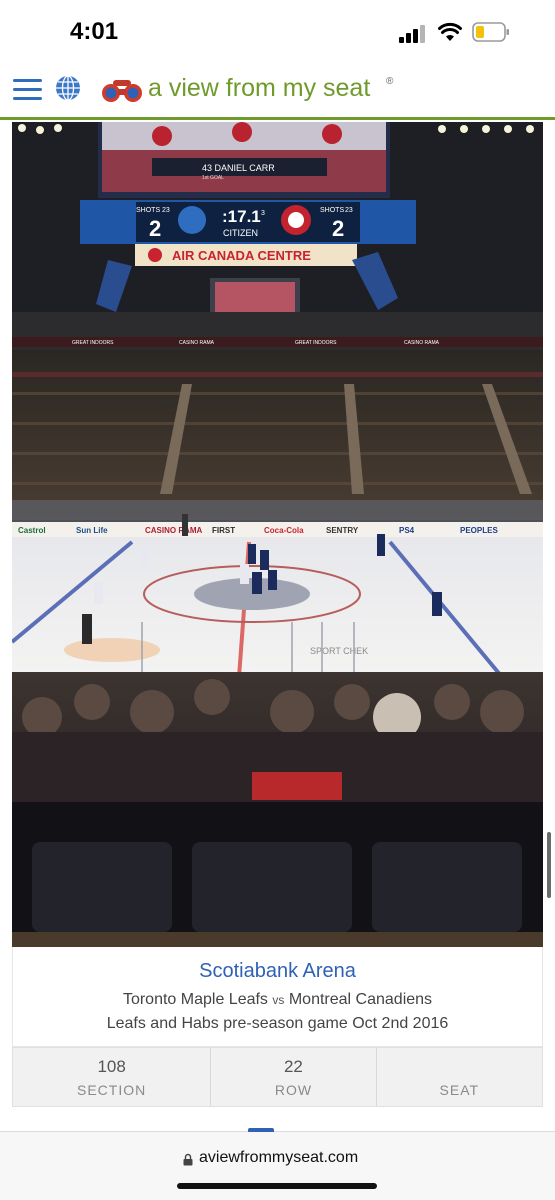 Image resolution: width=555 pixels, height=1200 pixels. Describe the element at coordinates (240, 233) in the screenshot. I see `scoreboard-sponsor: CITIZEN` at that location.